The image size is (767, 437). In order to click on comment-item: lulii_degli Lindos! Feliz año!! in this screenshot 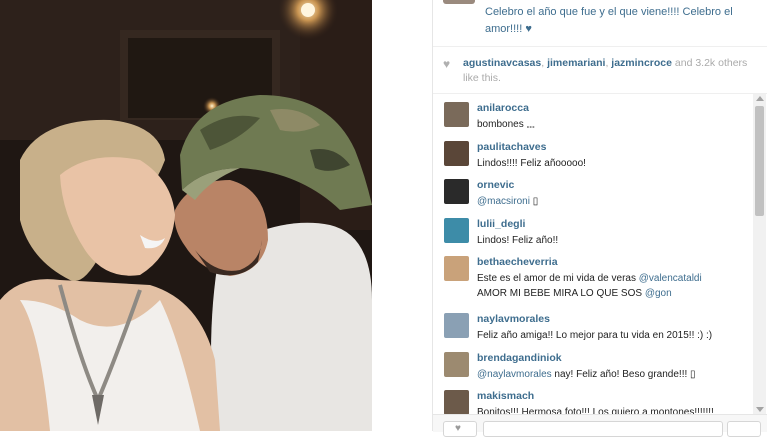, I will do `click(592, 229)`.